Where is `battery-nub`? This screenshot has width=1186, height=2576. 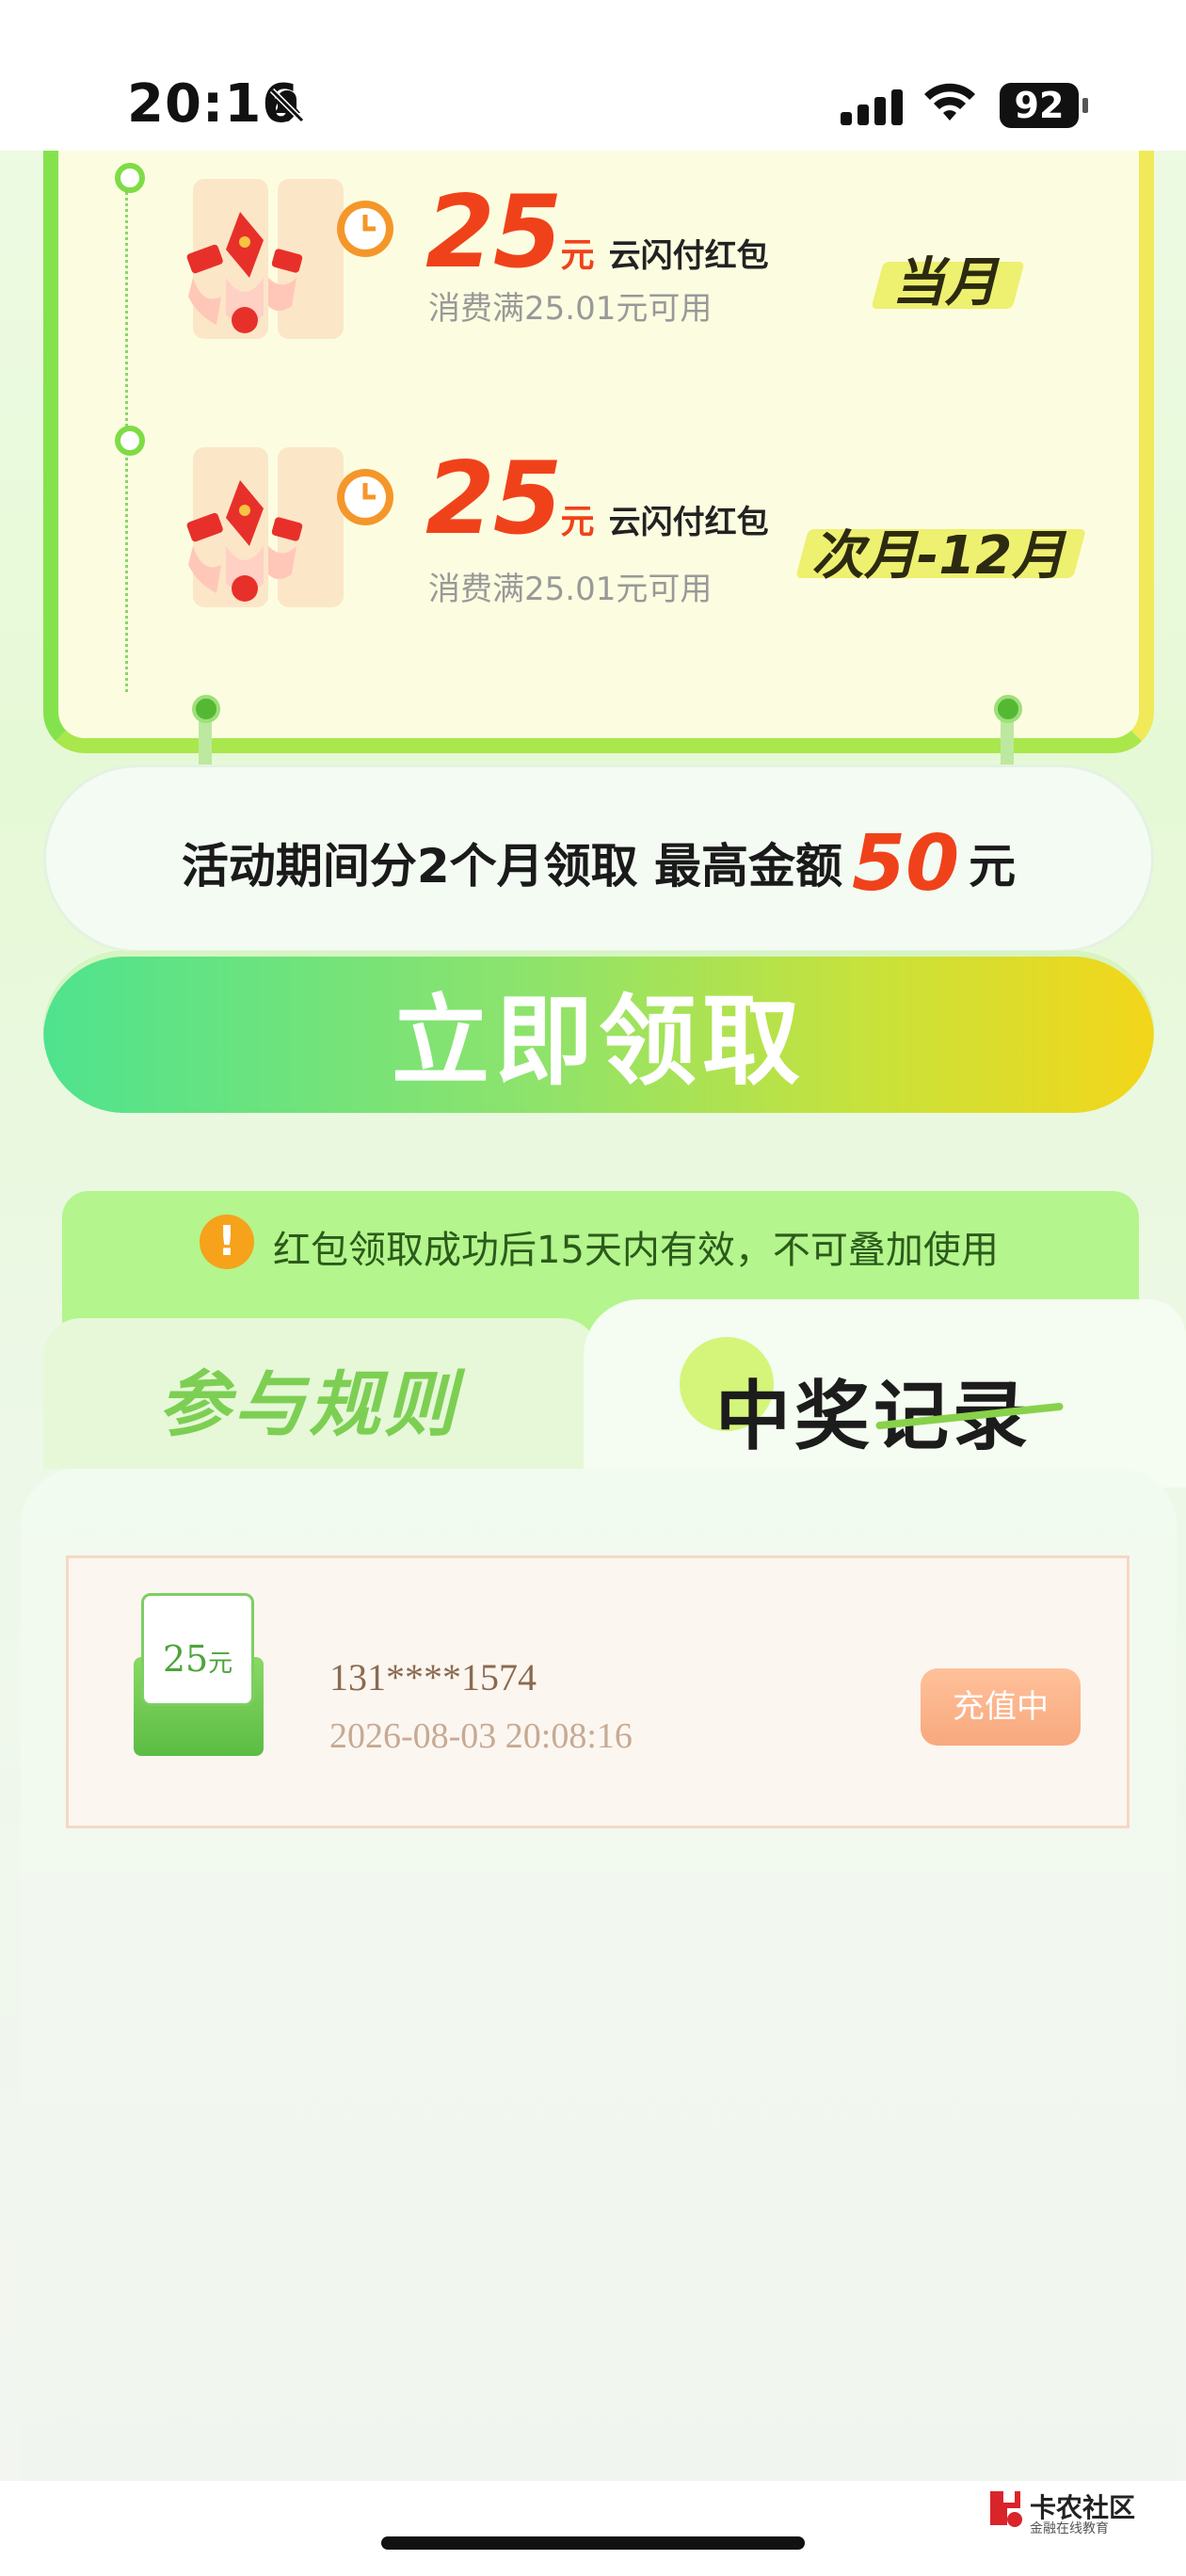 battery-nub is located at coordinates (1085, 105).